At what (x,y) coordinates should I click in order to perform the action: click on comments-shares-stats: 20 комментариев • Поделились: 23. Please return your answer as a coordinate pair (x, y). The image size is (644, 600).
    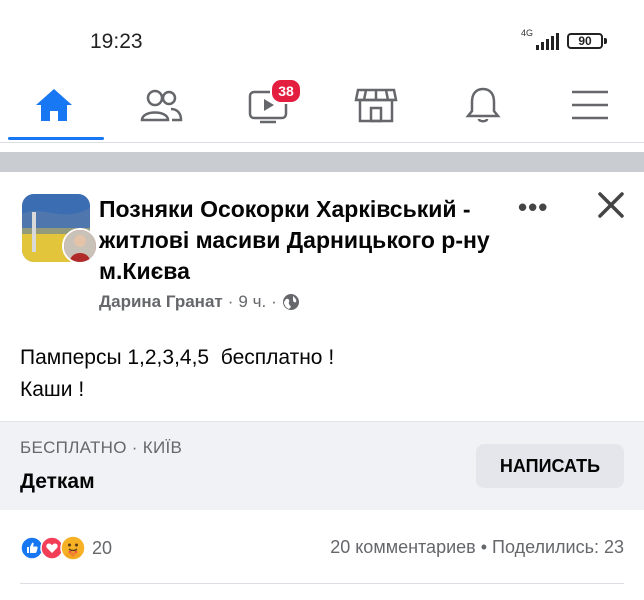
    Looking at the image, I should click on (477, 547).